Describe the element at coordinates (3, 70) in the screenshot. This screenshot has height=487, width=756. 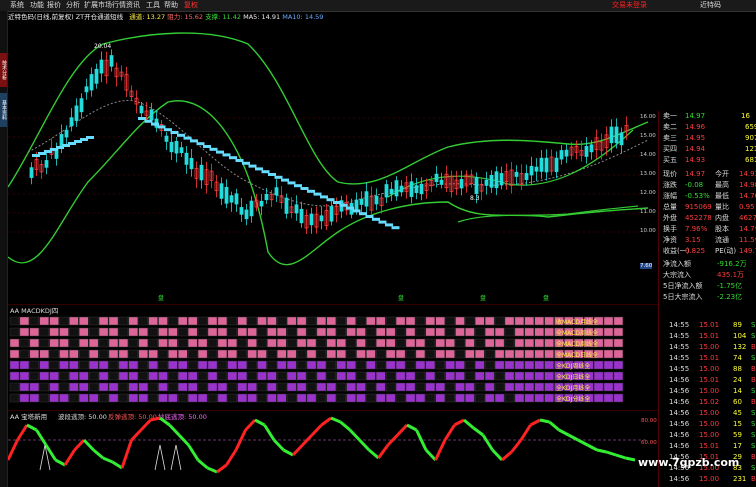
I see `tab-technical-analysis: 技术分析` at that location.